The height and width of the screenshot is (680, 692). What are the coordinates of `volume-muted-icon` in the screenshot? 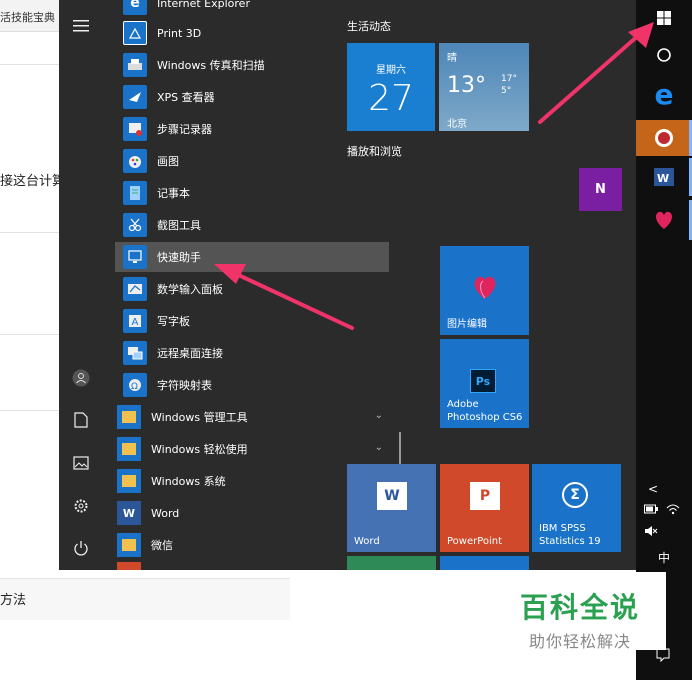 It's located at (651, 532).